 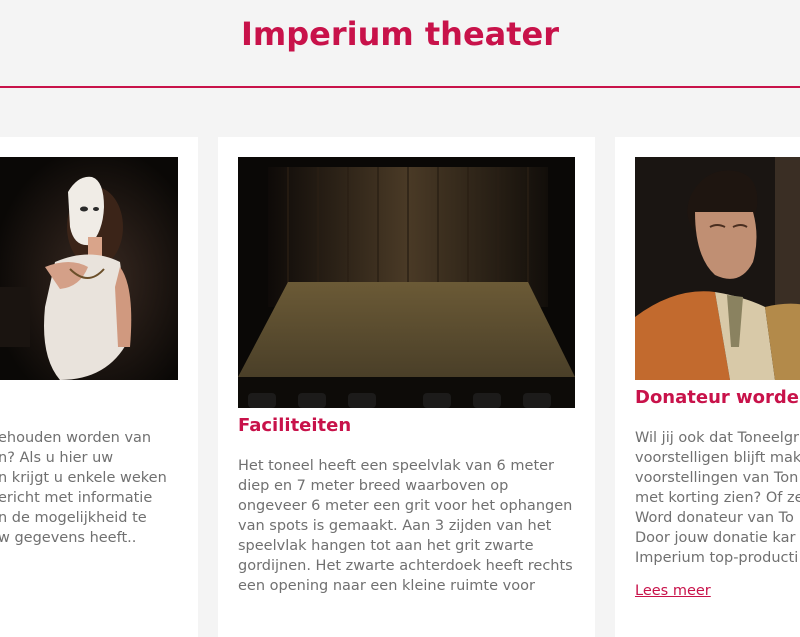 What do you see at coordinates (717, 458) in the screenshot?
I see `text-line: voorstelligen blijft mak` at bounding box center [717, 458].